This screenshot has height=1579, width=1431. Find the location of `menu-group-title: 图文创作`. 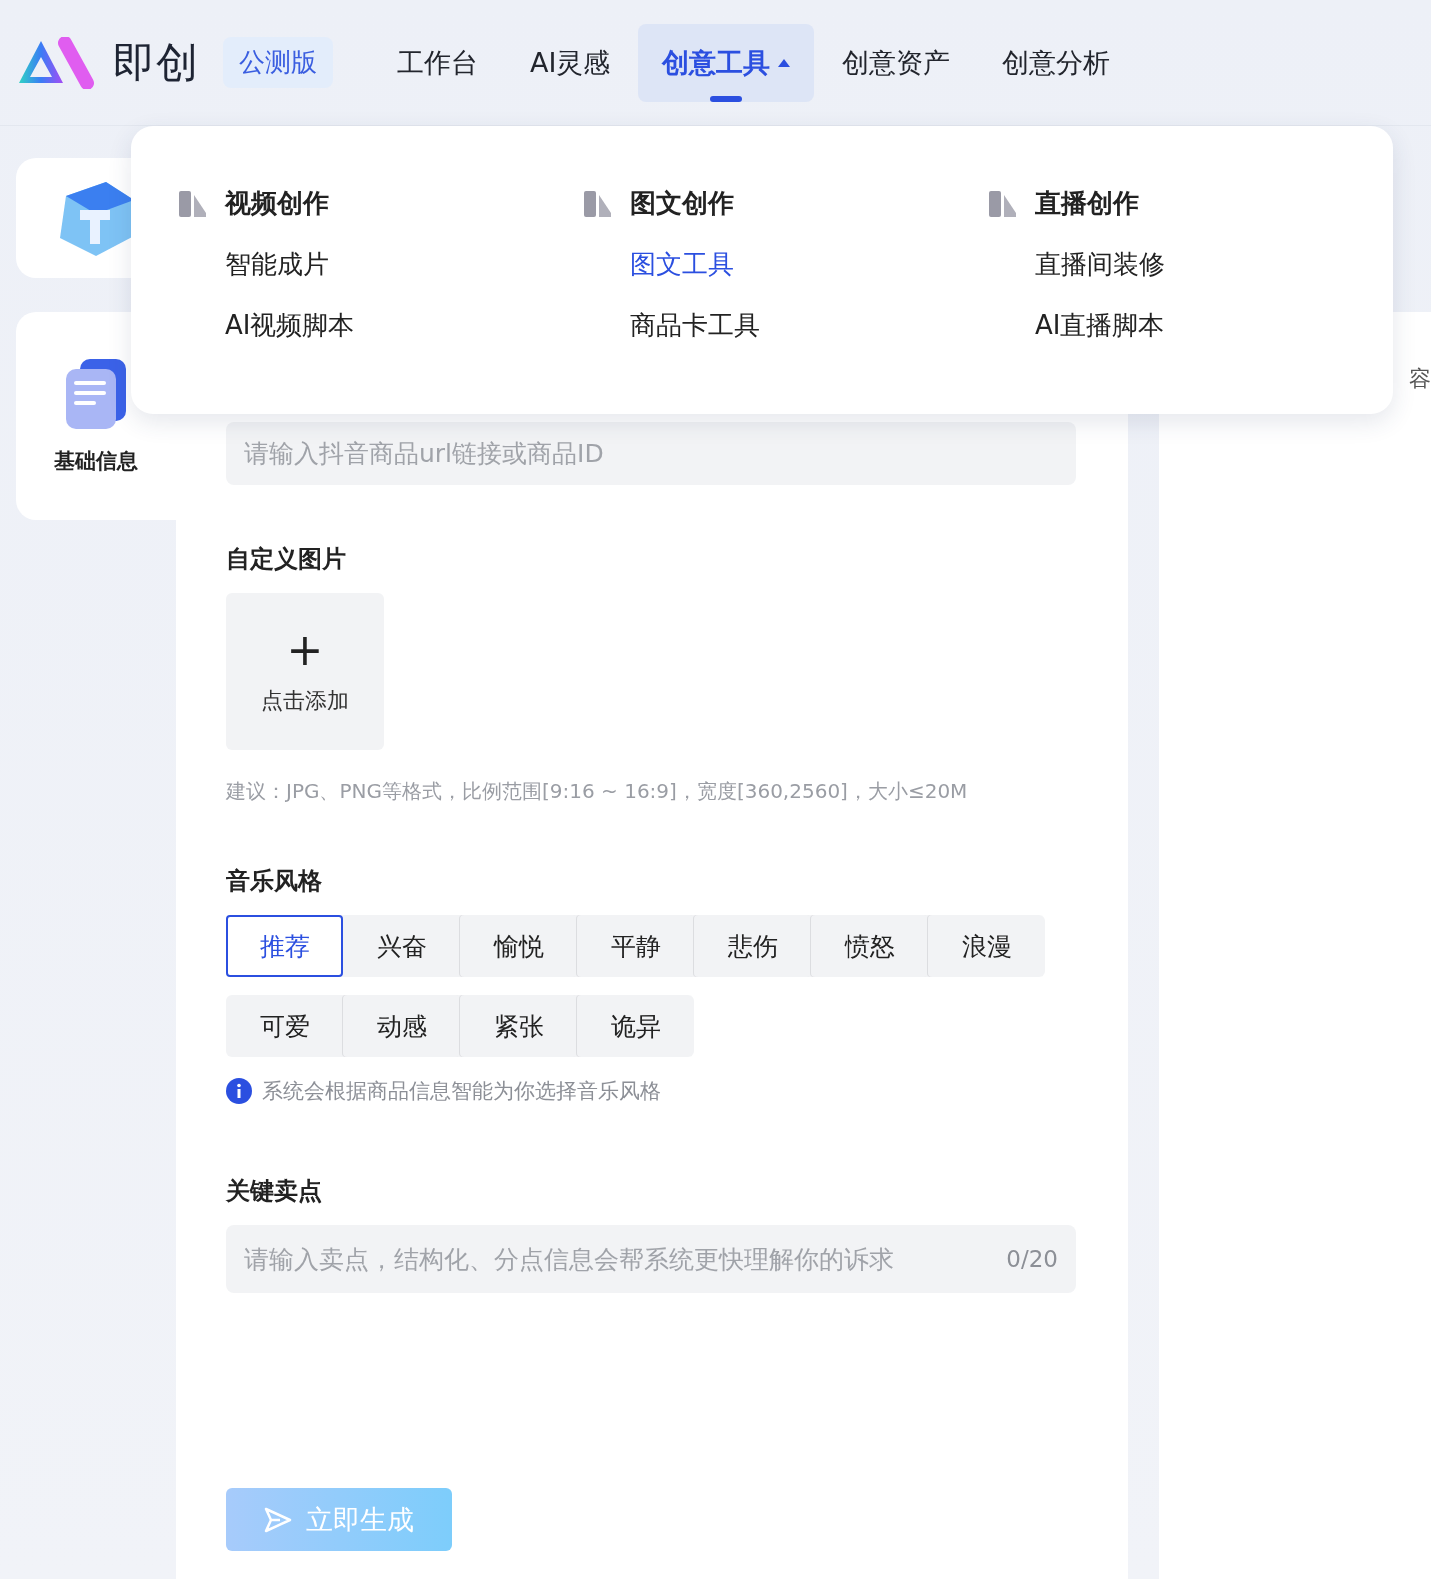

menu-group-title: 图文创作 is located at coordinates (682, 203).